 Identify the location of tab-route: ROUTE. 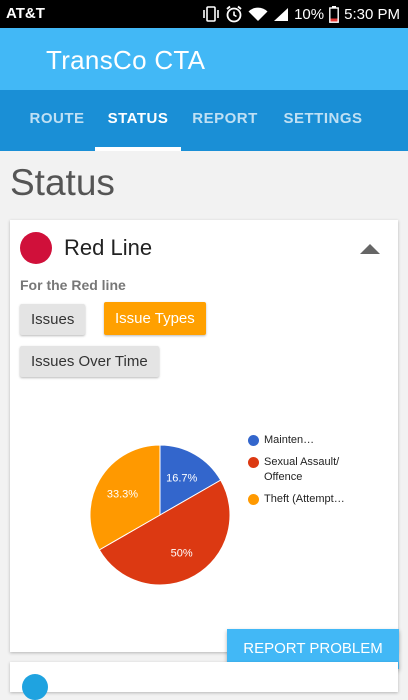
(57, 120).